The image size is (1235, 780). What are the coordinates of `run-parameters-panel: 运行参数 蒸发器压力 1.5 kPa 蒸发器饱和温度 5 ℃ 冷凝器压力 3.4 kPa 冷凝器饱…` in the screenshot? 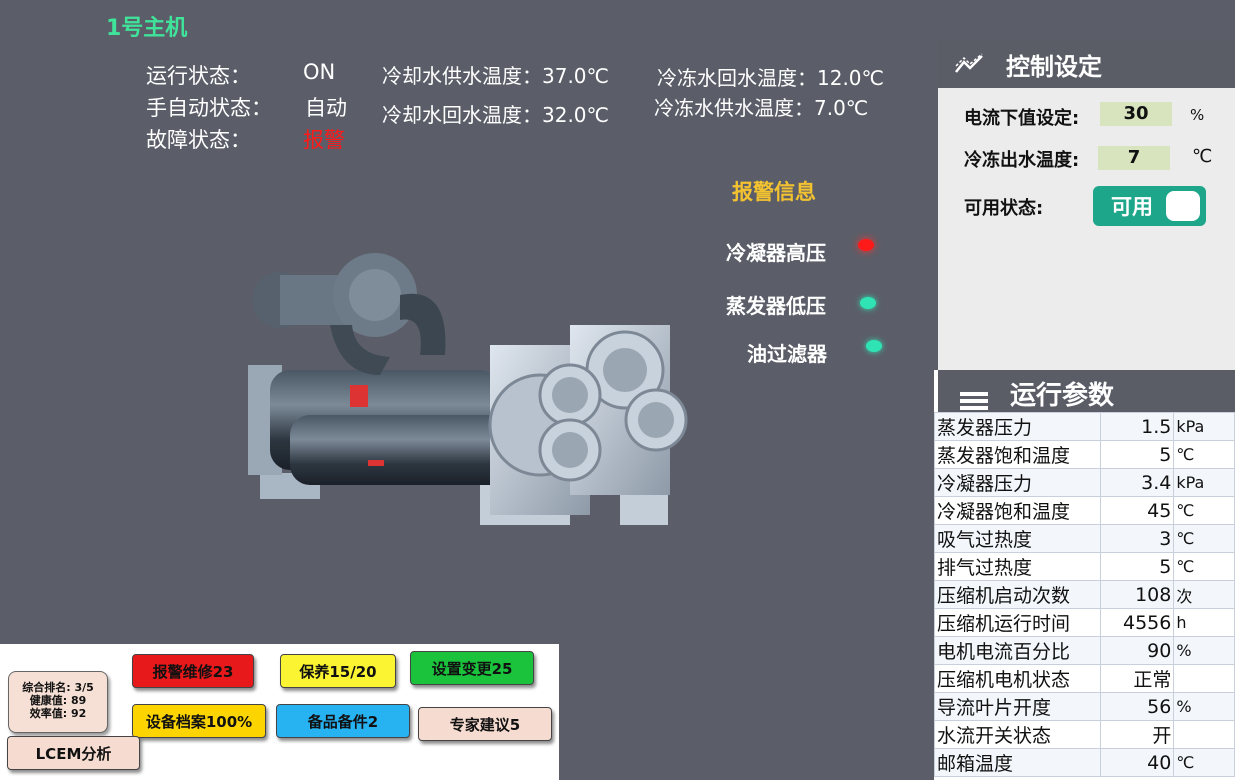 It's located at (1084, 575).